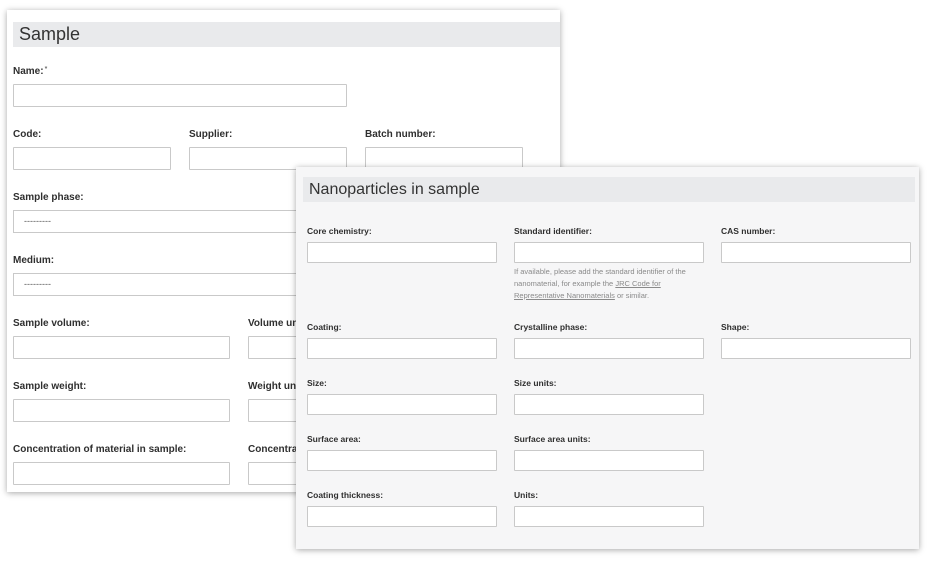 Image resolution: width=934 pixels, height=564 pixels. What do you see at coordinates (317, 383) in the screenshot?
I see `size-label: Size:` at bounding box center [317, 383].